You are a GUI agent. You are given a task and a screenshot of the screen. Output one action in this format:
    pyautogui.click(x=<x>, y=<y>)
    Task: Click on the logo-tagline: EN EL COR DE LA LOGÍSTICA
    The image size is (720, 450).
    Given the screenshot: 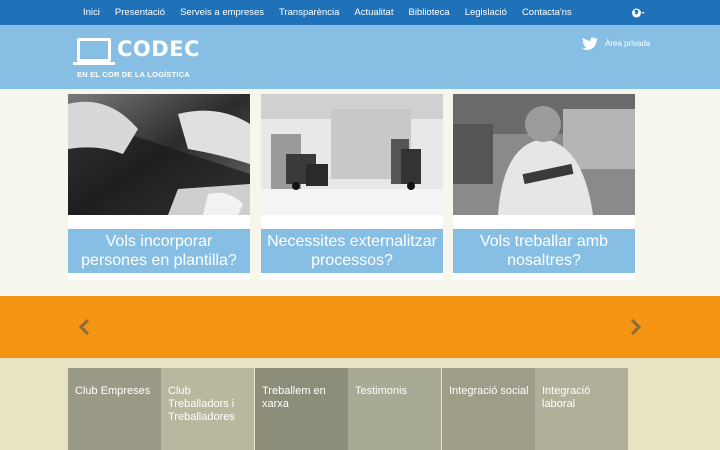 What is the action you would take?
    pyautogui.click(x=133, y=74)
    